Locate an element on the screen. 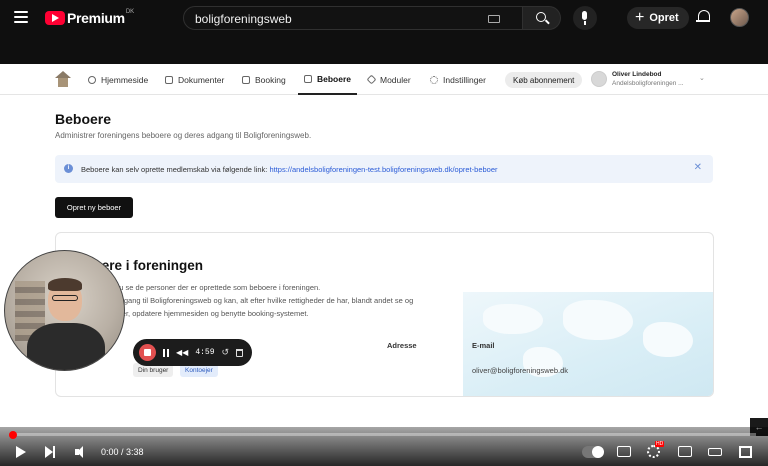  webcam-overlay is located at coordinates (64, 310).